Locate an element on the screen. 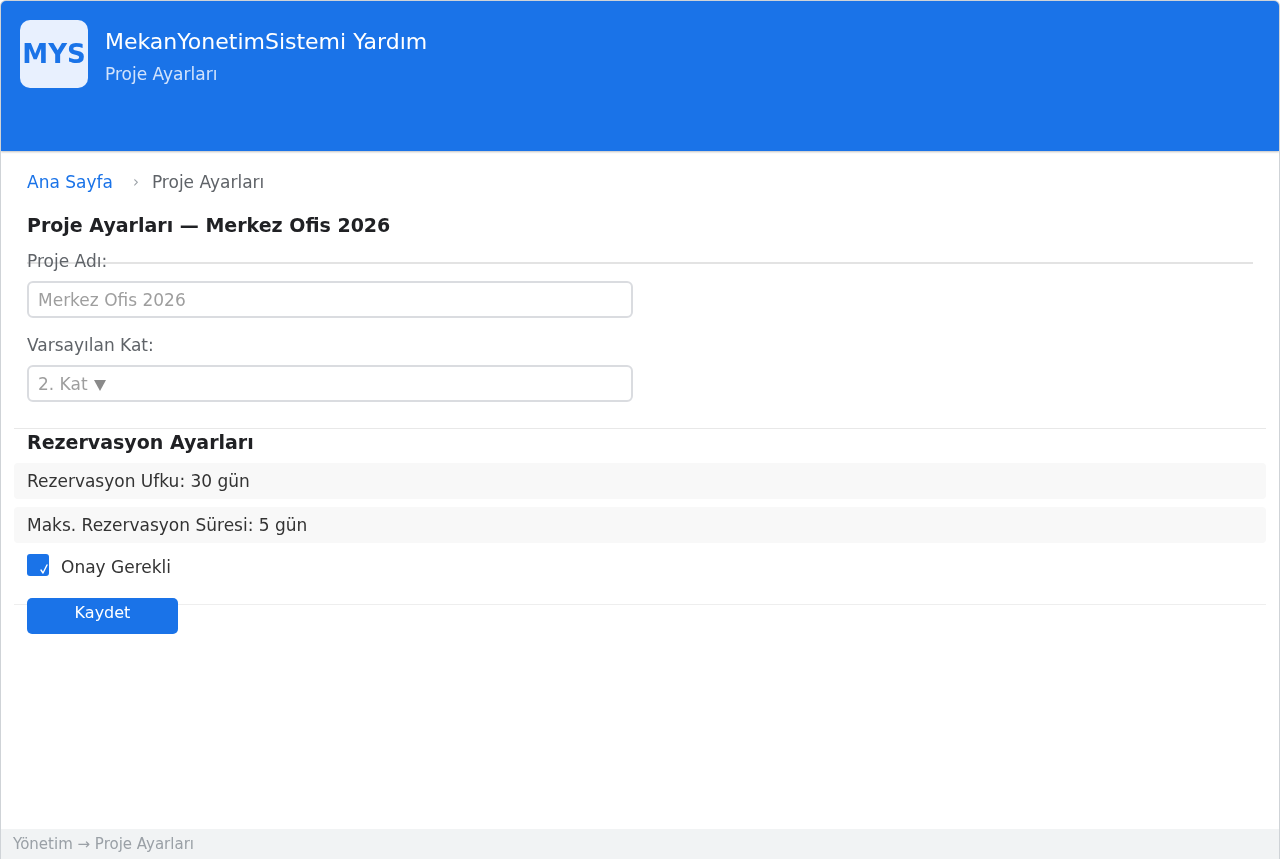 Image resolution: width=1280 pixels, height=859 pixels. checkbox-label: Onay Gerekli is located at coordinates (116, 567).